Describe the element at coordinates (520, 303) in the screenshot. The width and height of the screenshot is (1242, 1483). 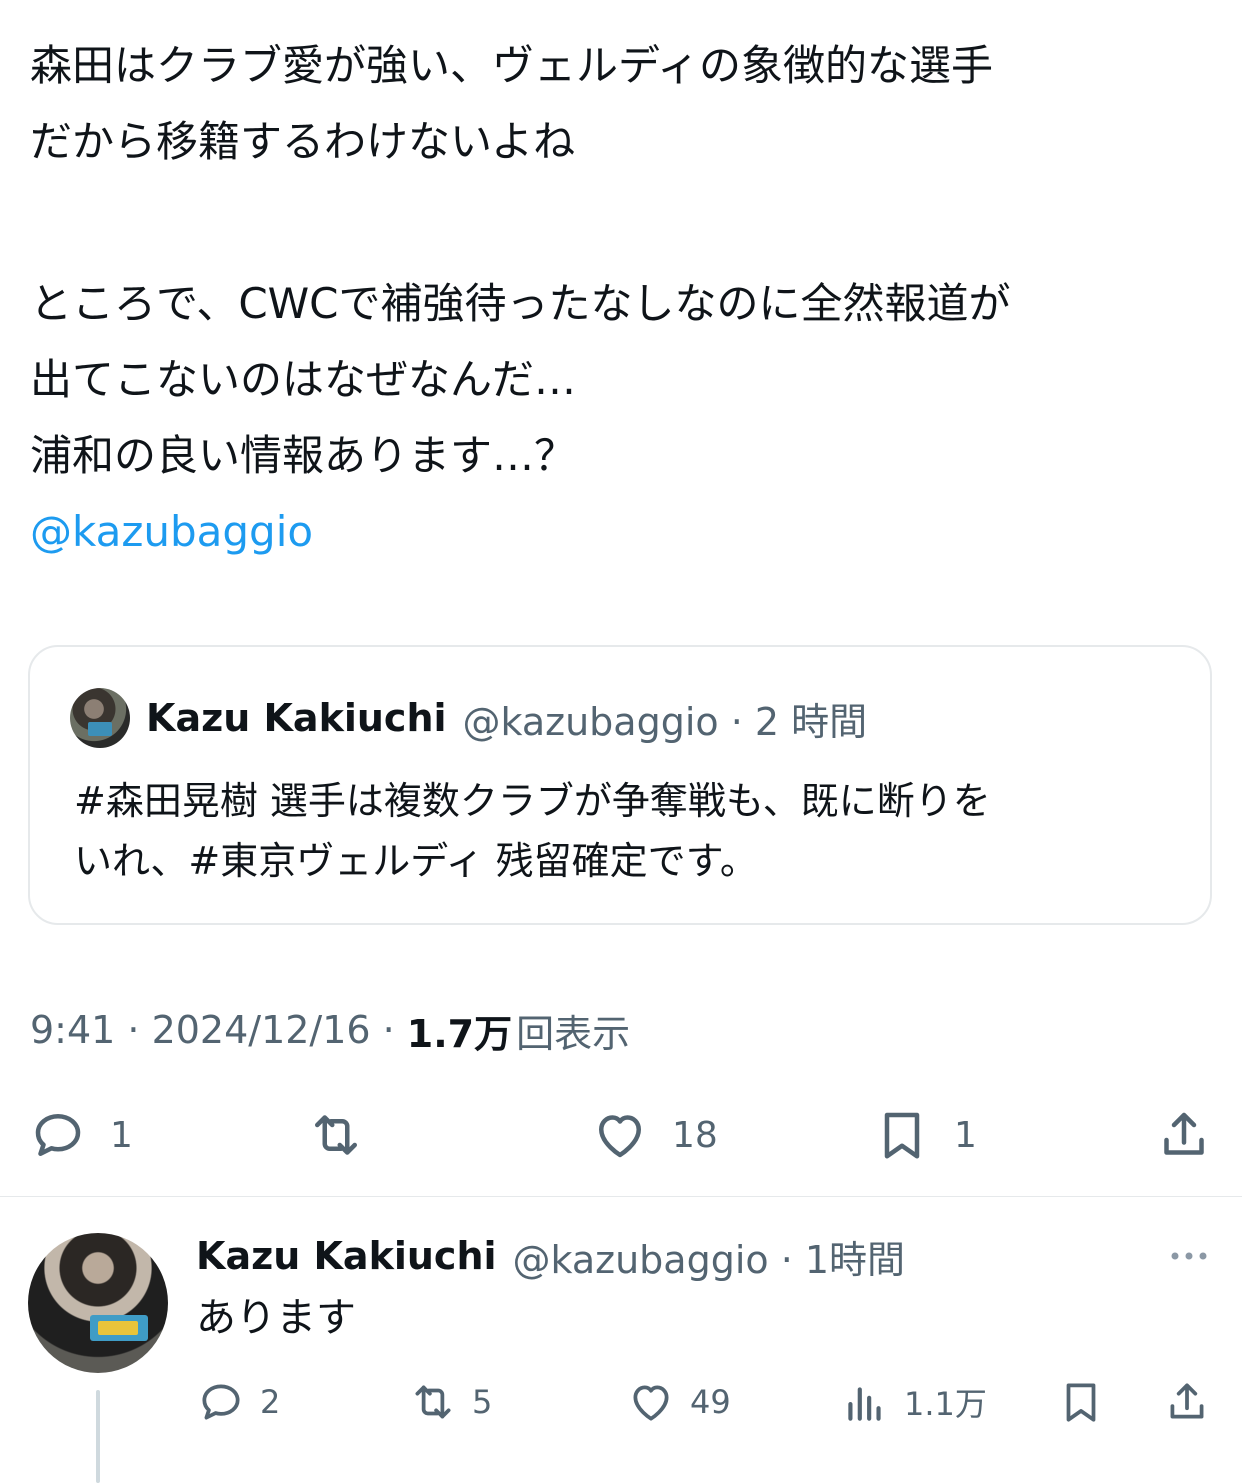
I see `tweet-text-line: ところで、CWCで補強待ったなしなのに全然報道が` at that location.